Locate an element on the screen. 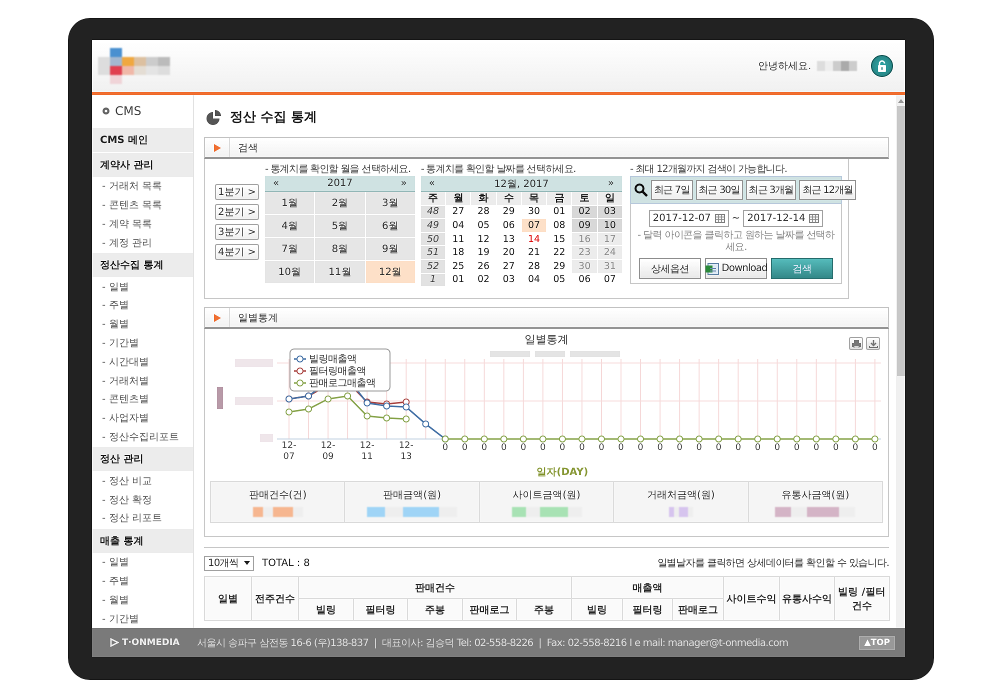 The height and width of the screenshot is (700, 1000). day-cell: 10 is located at coordinates (610, 225).